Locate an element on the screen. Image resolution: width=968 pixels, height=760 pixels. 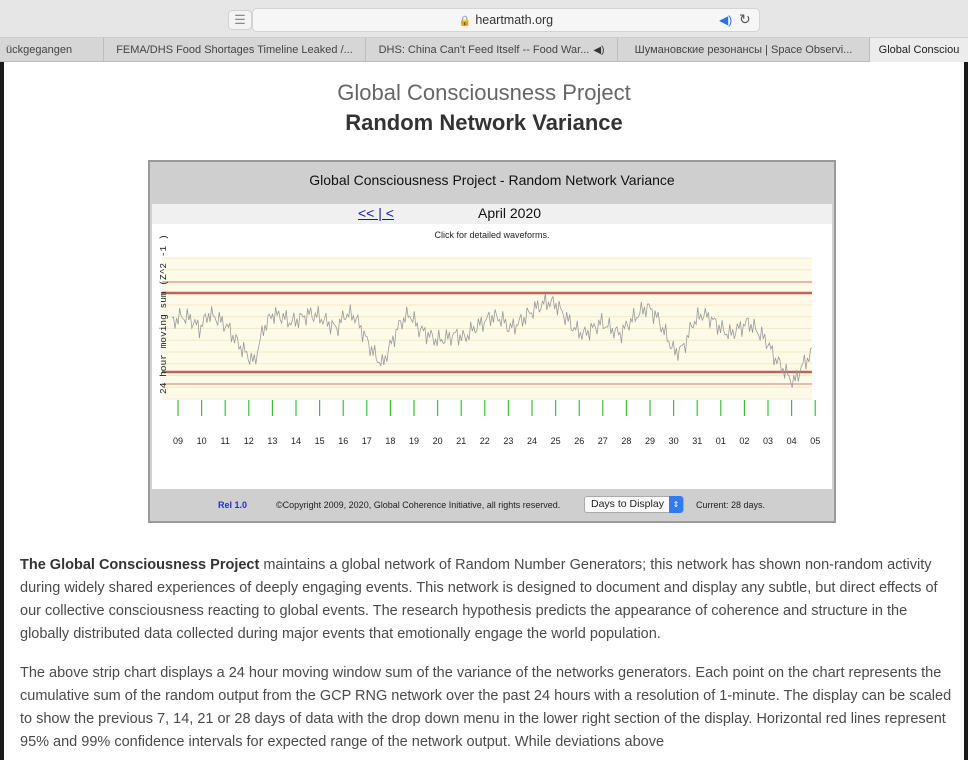
x-tick-label: 15 is located at coordinates (320, 441).